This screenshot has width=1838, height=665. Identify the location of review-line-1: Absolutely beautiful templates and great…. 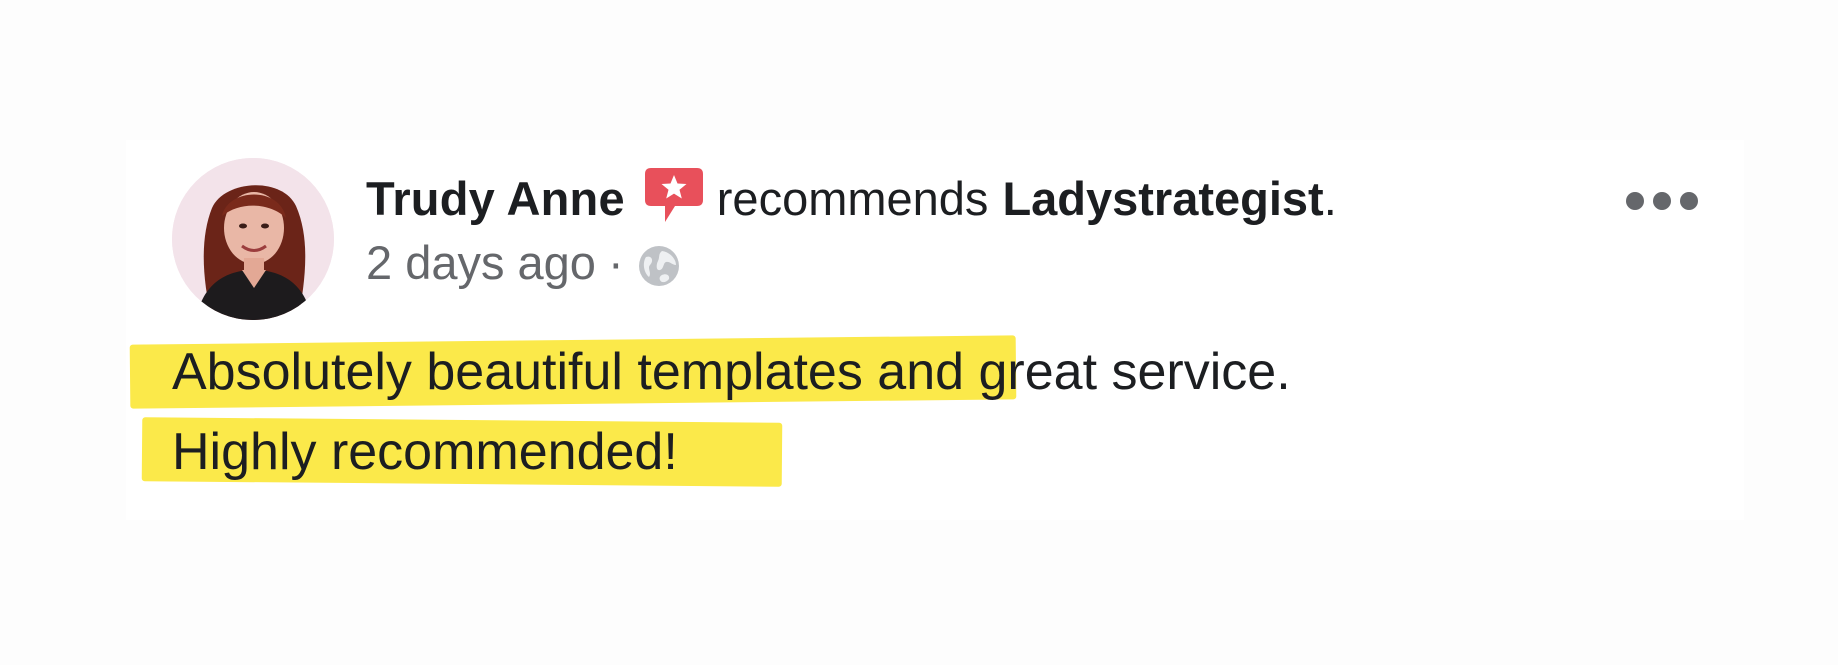
(710, 372).